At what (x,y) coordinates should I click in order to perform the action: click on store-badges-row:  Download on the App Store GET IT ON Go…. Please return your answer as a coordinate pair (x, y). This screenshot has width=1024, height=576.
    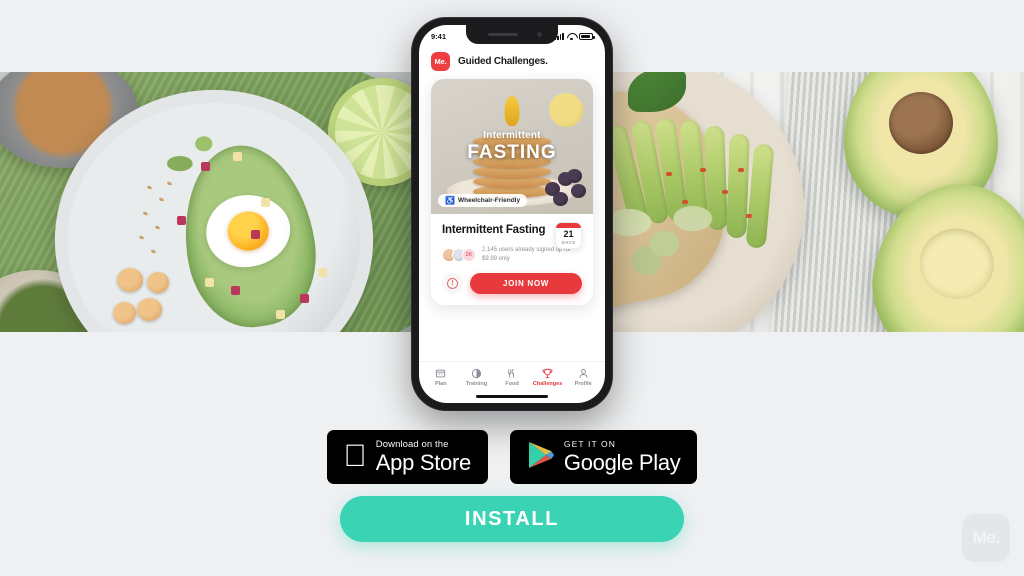
    Looking at the image, I should click on (512, 457).